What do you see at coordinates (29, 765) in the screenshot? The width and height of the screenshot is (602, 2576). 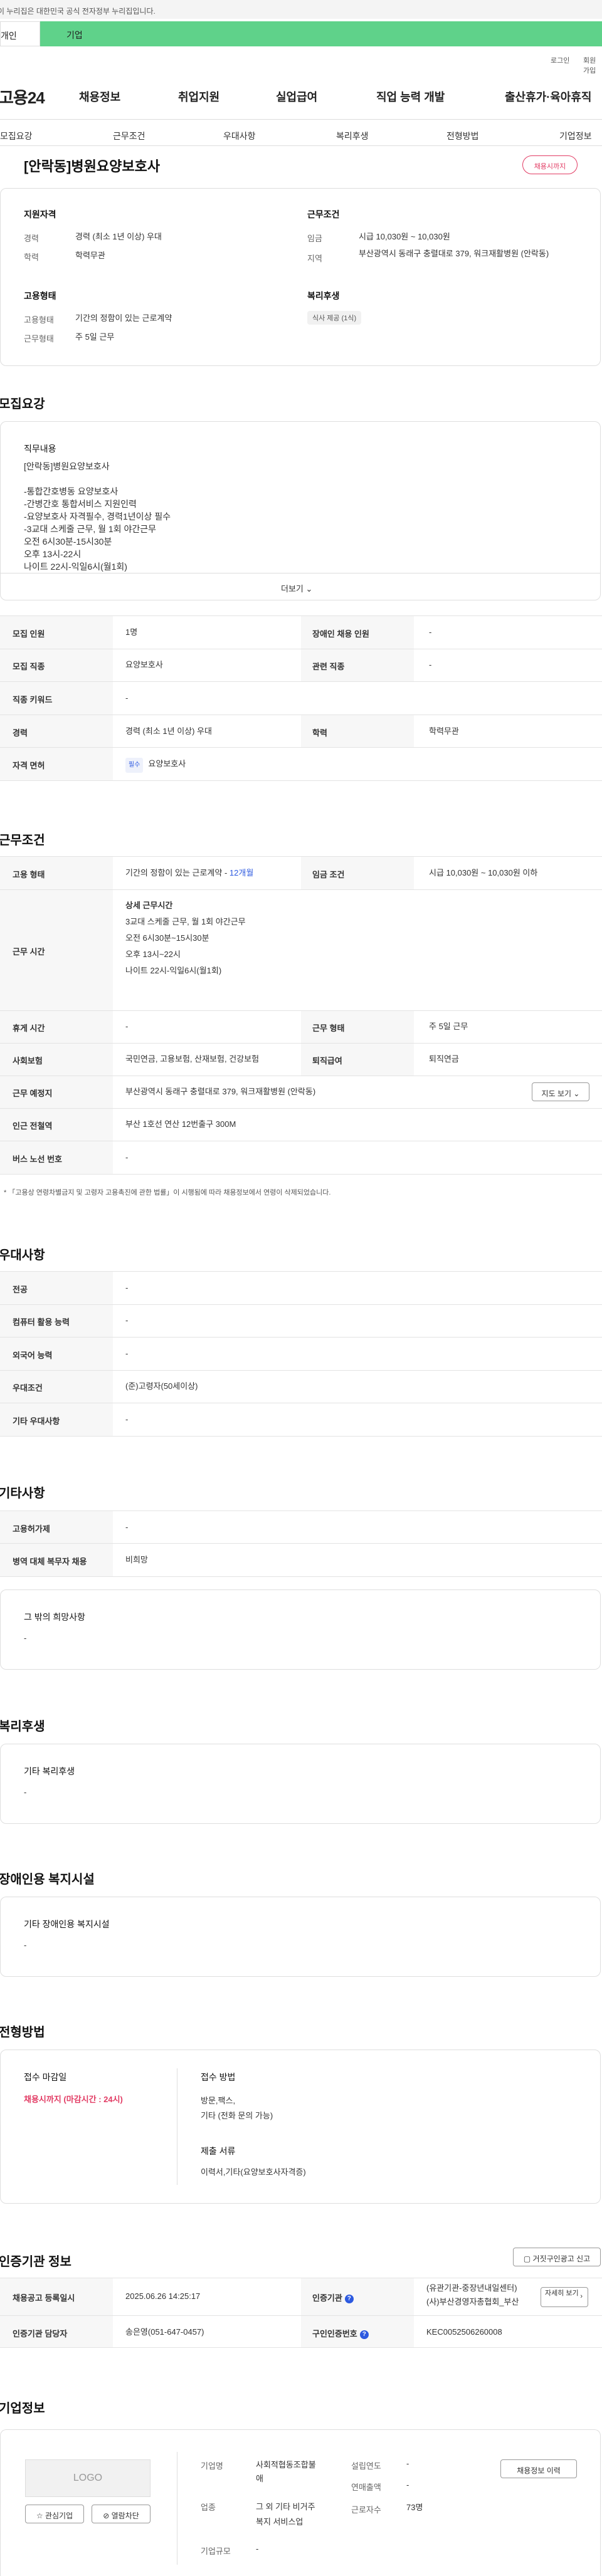 I see `license-label: 자격 면허` at bounding box center [29, 765].